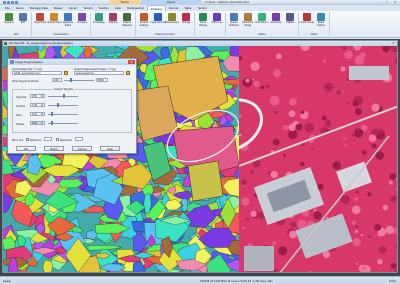 This screenshot has height=284, width=400. I want to click on texture-field: 0.30, so click(36, 105).